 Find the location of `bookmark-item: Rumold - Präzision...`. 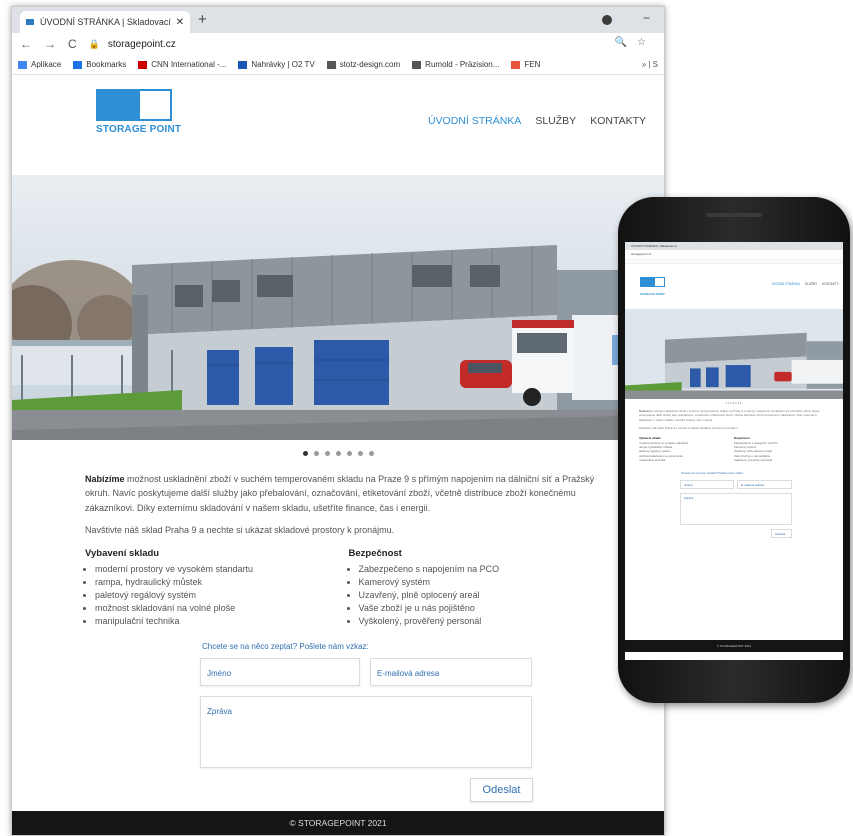

bookmark-item: Rumold - Präzision... is located at coordinates (455, 64).